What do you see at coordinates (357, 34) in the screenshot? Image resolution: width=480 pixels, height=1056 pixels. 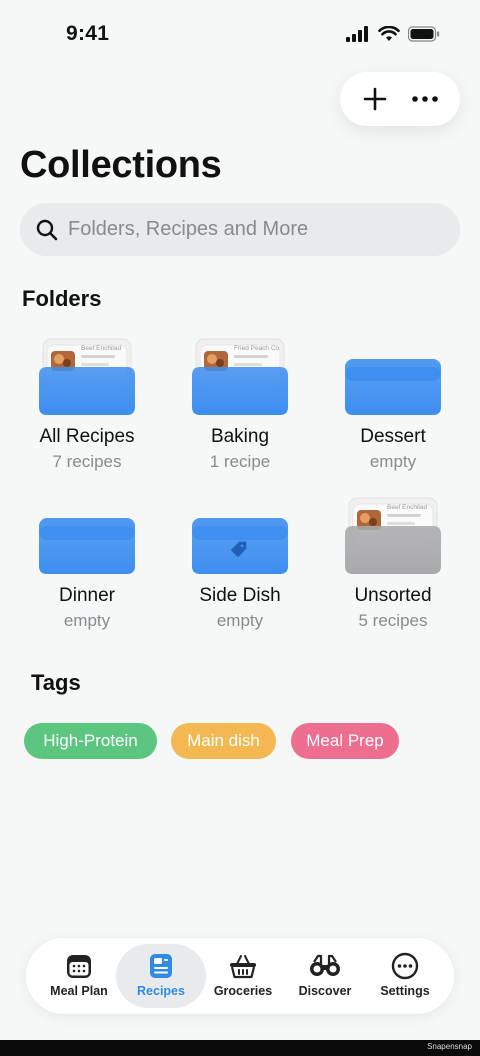 I see `cellular-signal-icon` at bounding box center [357, 34].